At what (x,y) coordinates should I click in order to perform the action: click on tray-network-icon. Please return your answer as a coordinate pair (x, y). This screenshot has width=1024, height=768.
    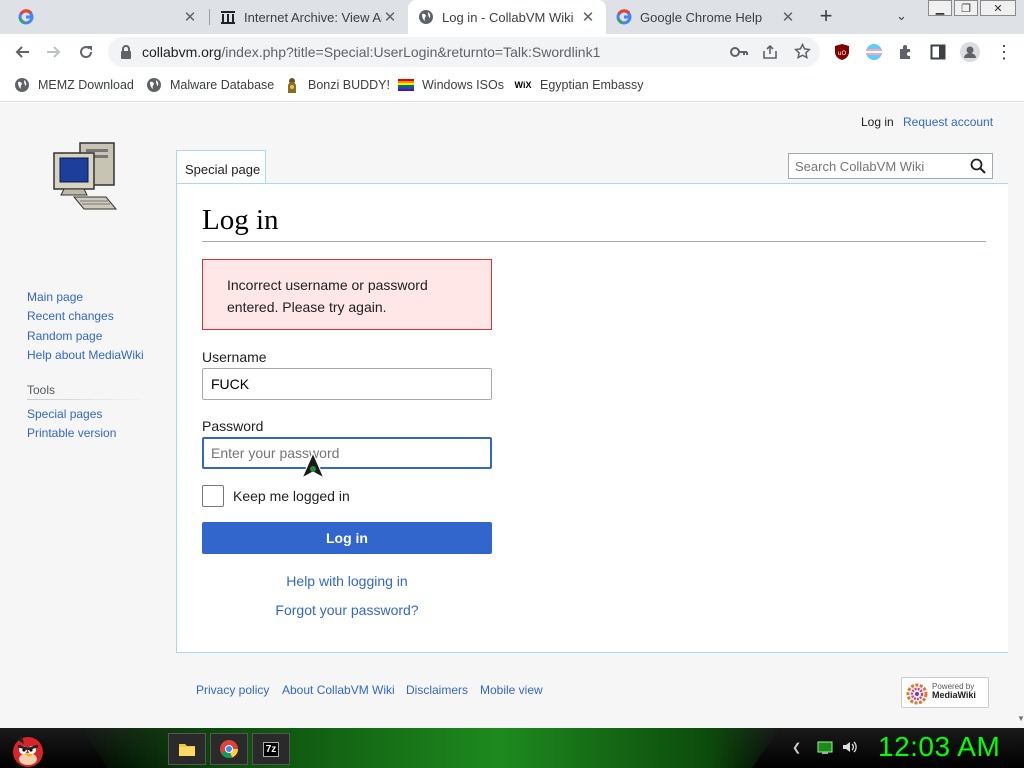
    Looking at the image, I should click on (825, 748).